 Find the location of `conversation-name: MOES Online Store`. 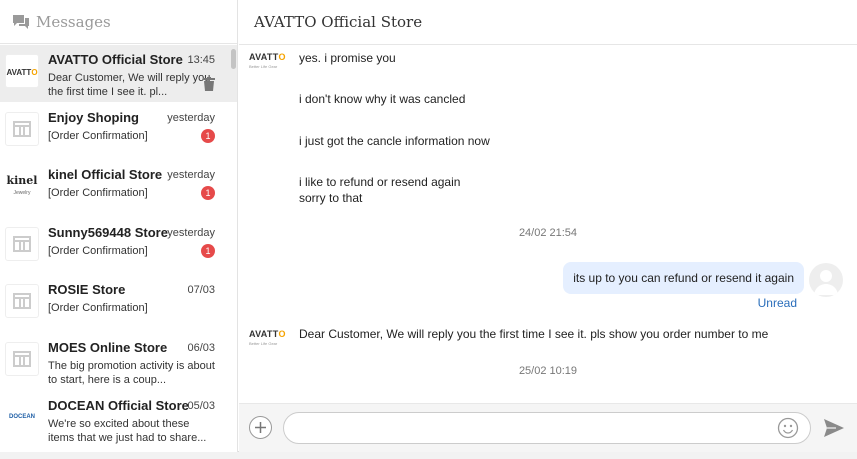

conversation-name: MOES Online Store is located at coordinates (108, 347).